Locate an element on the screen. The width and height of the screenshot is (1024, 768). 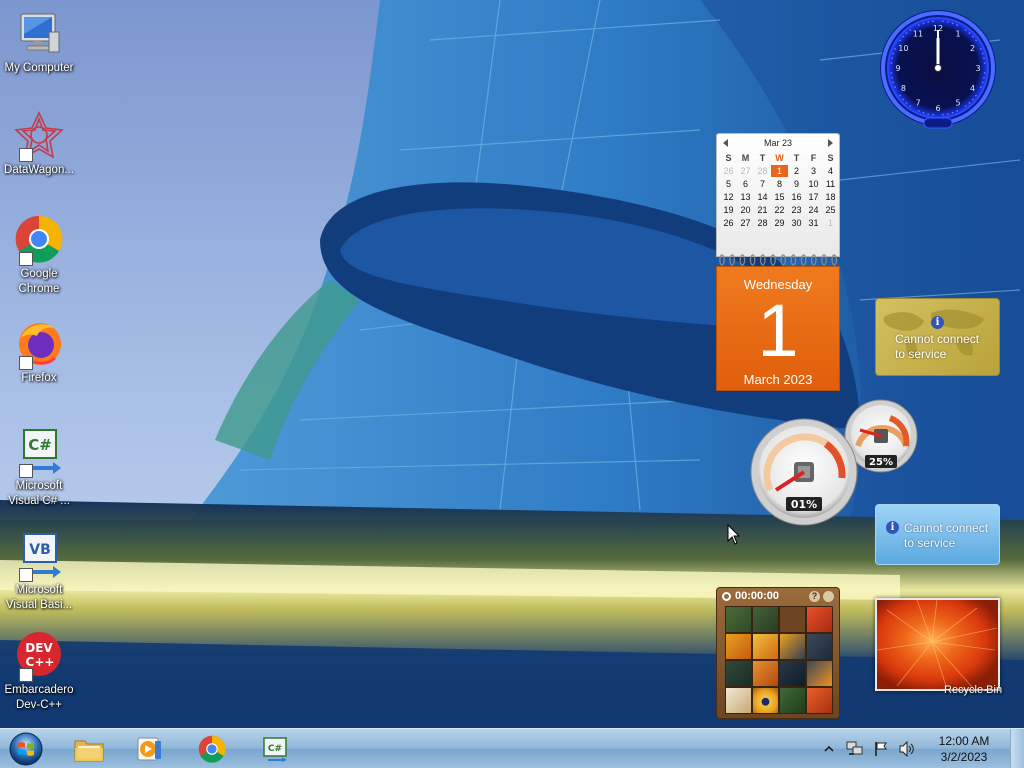
system-tray: 12:00 AM 3/2/2023 is located at coordinates (920, 748).